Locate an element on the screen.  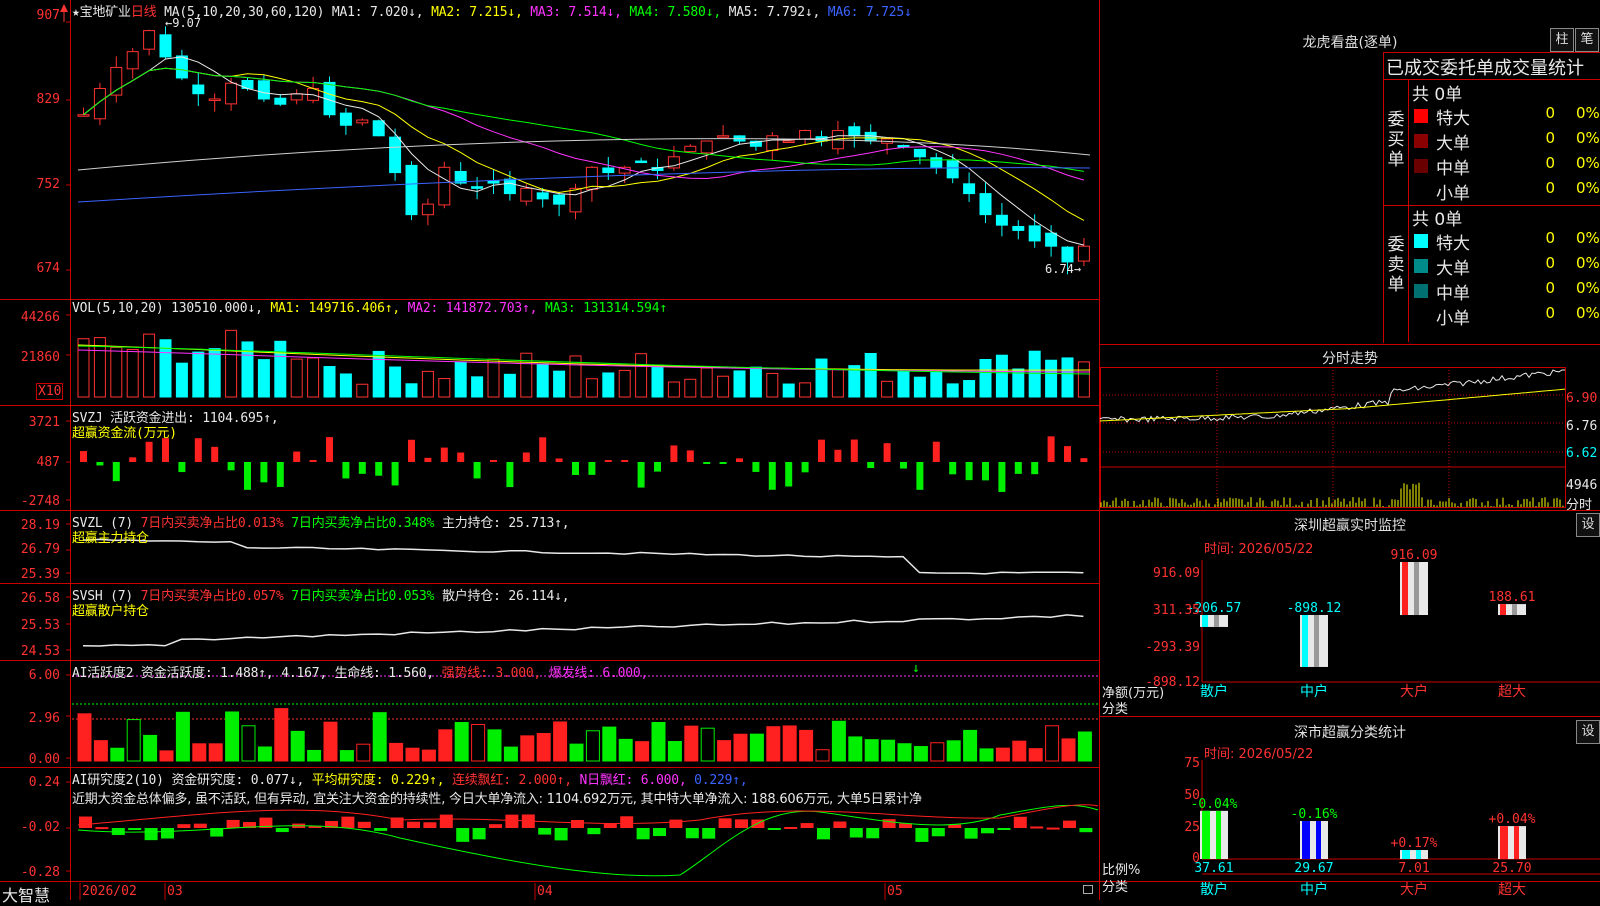
sell-row-label: 大单 is located at coordinates (1453, 269).